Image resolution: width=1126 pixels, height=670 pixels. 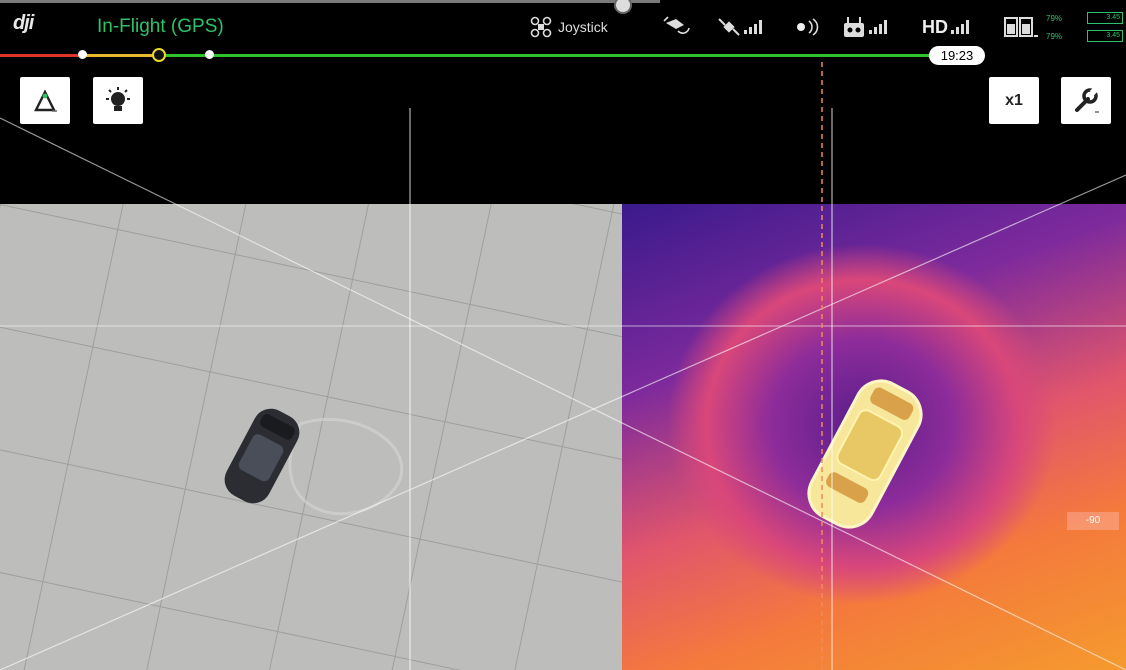 What do you see at coordinates (854, 27) in the screenshot?
I see `remote-controller-icon` at bounding box center [854, 27].